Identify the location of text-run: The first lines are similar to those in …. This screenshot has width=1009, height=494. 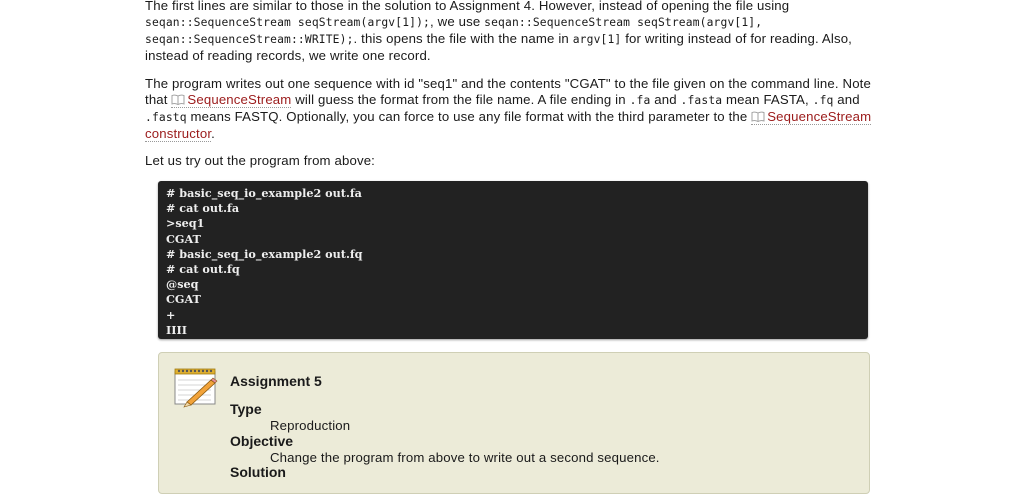
(467, 6).